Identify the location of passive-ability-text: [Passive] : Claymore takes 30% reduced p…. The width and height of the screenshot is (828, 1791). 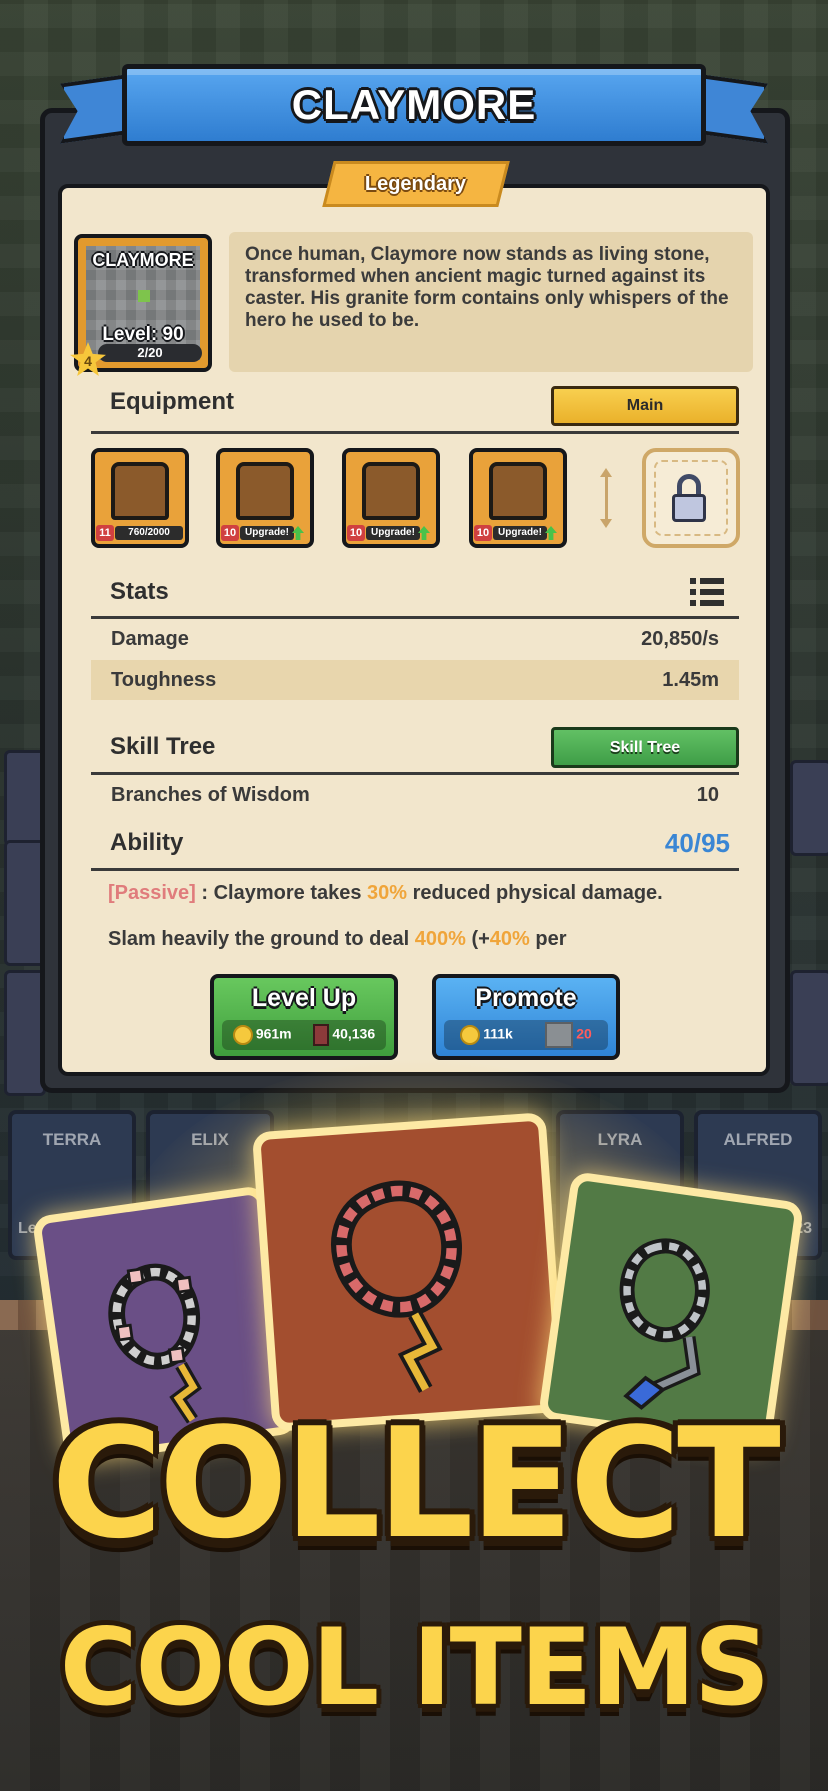
(385, 893).